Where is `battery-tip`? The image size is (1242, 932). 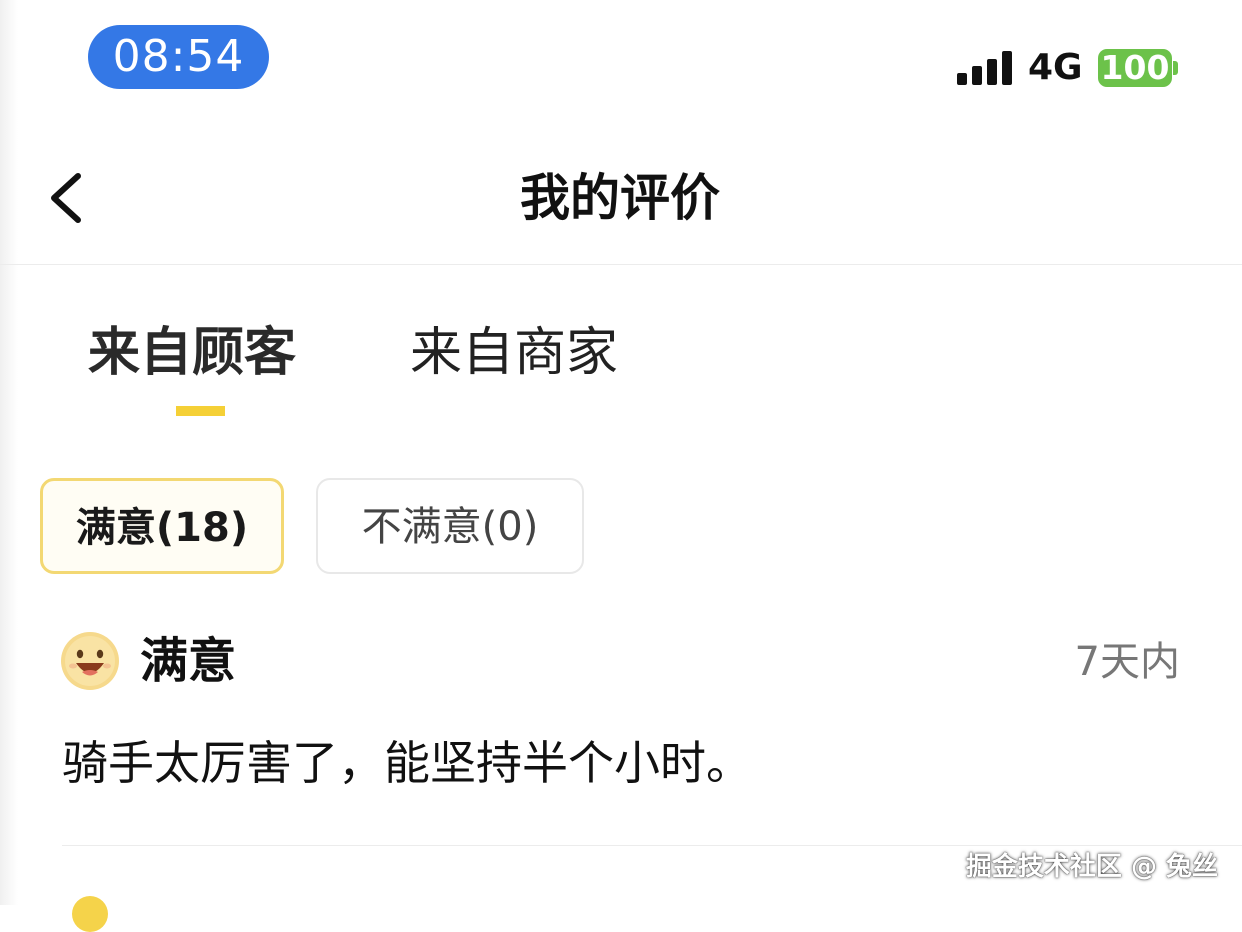
battery-tip is located at coordinates (1175, 68).